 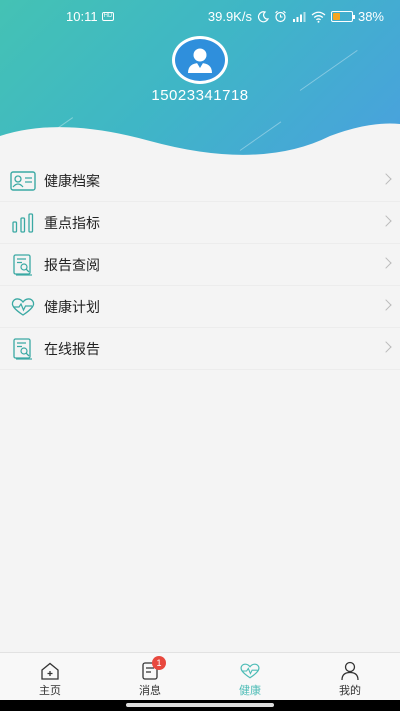 I want to click on network-speed: 39.9K/s, so click(x=229, y=16).